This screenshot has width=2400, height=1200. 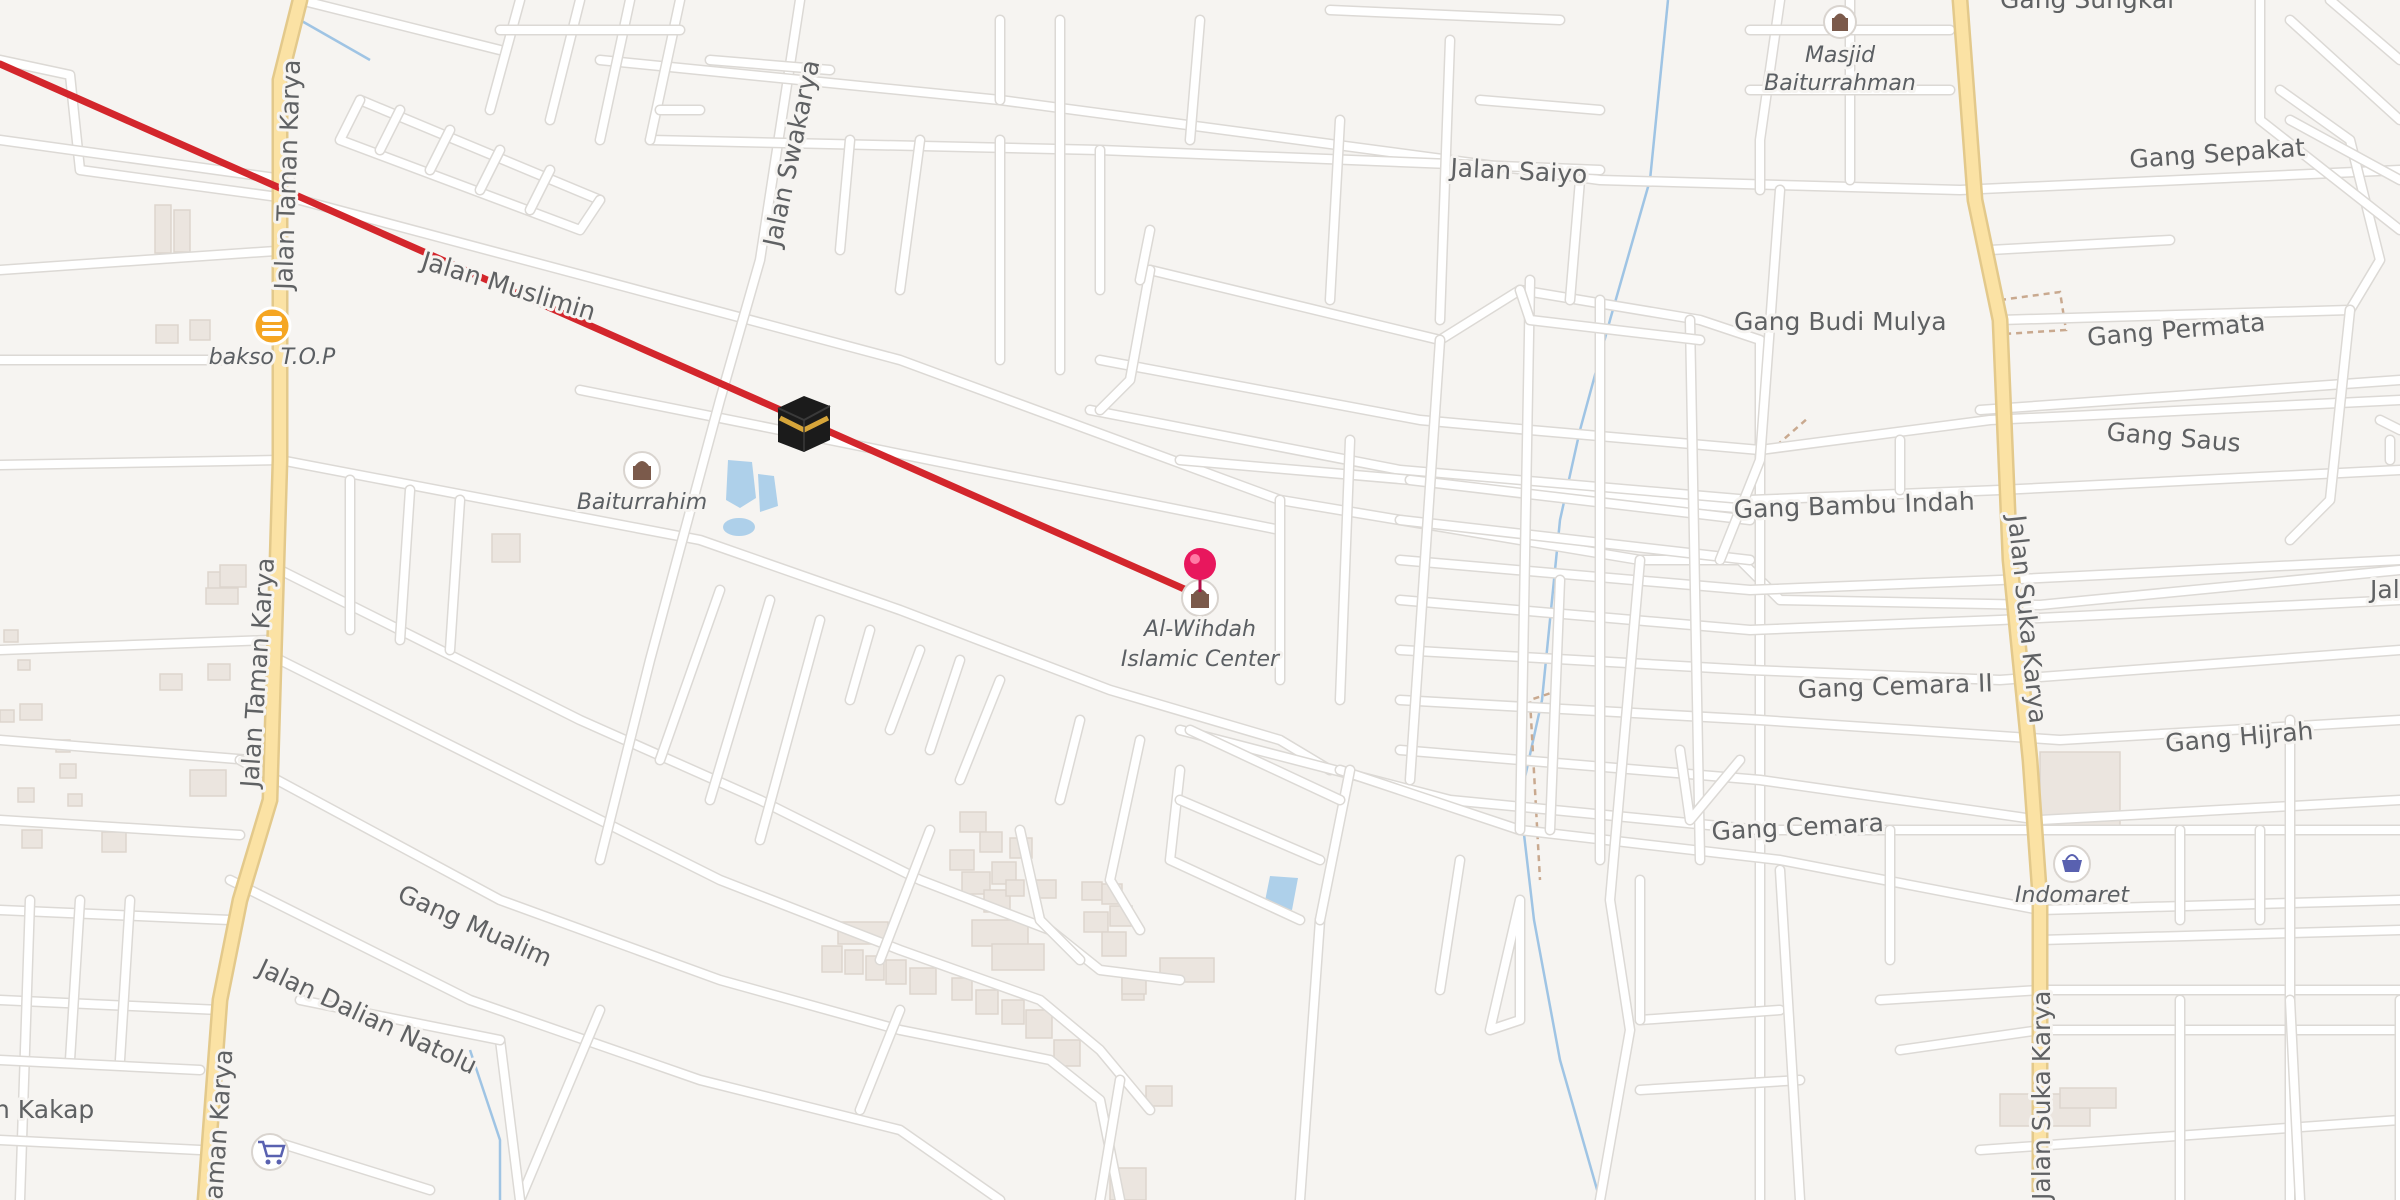 What do you see at coordinates (1840, 321) in the screenshot?
I see `street-label-gang-budi-mulya: Gang Budi Mulya` at bounding box center [1840, 321].